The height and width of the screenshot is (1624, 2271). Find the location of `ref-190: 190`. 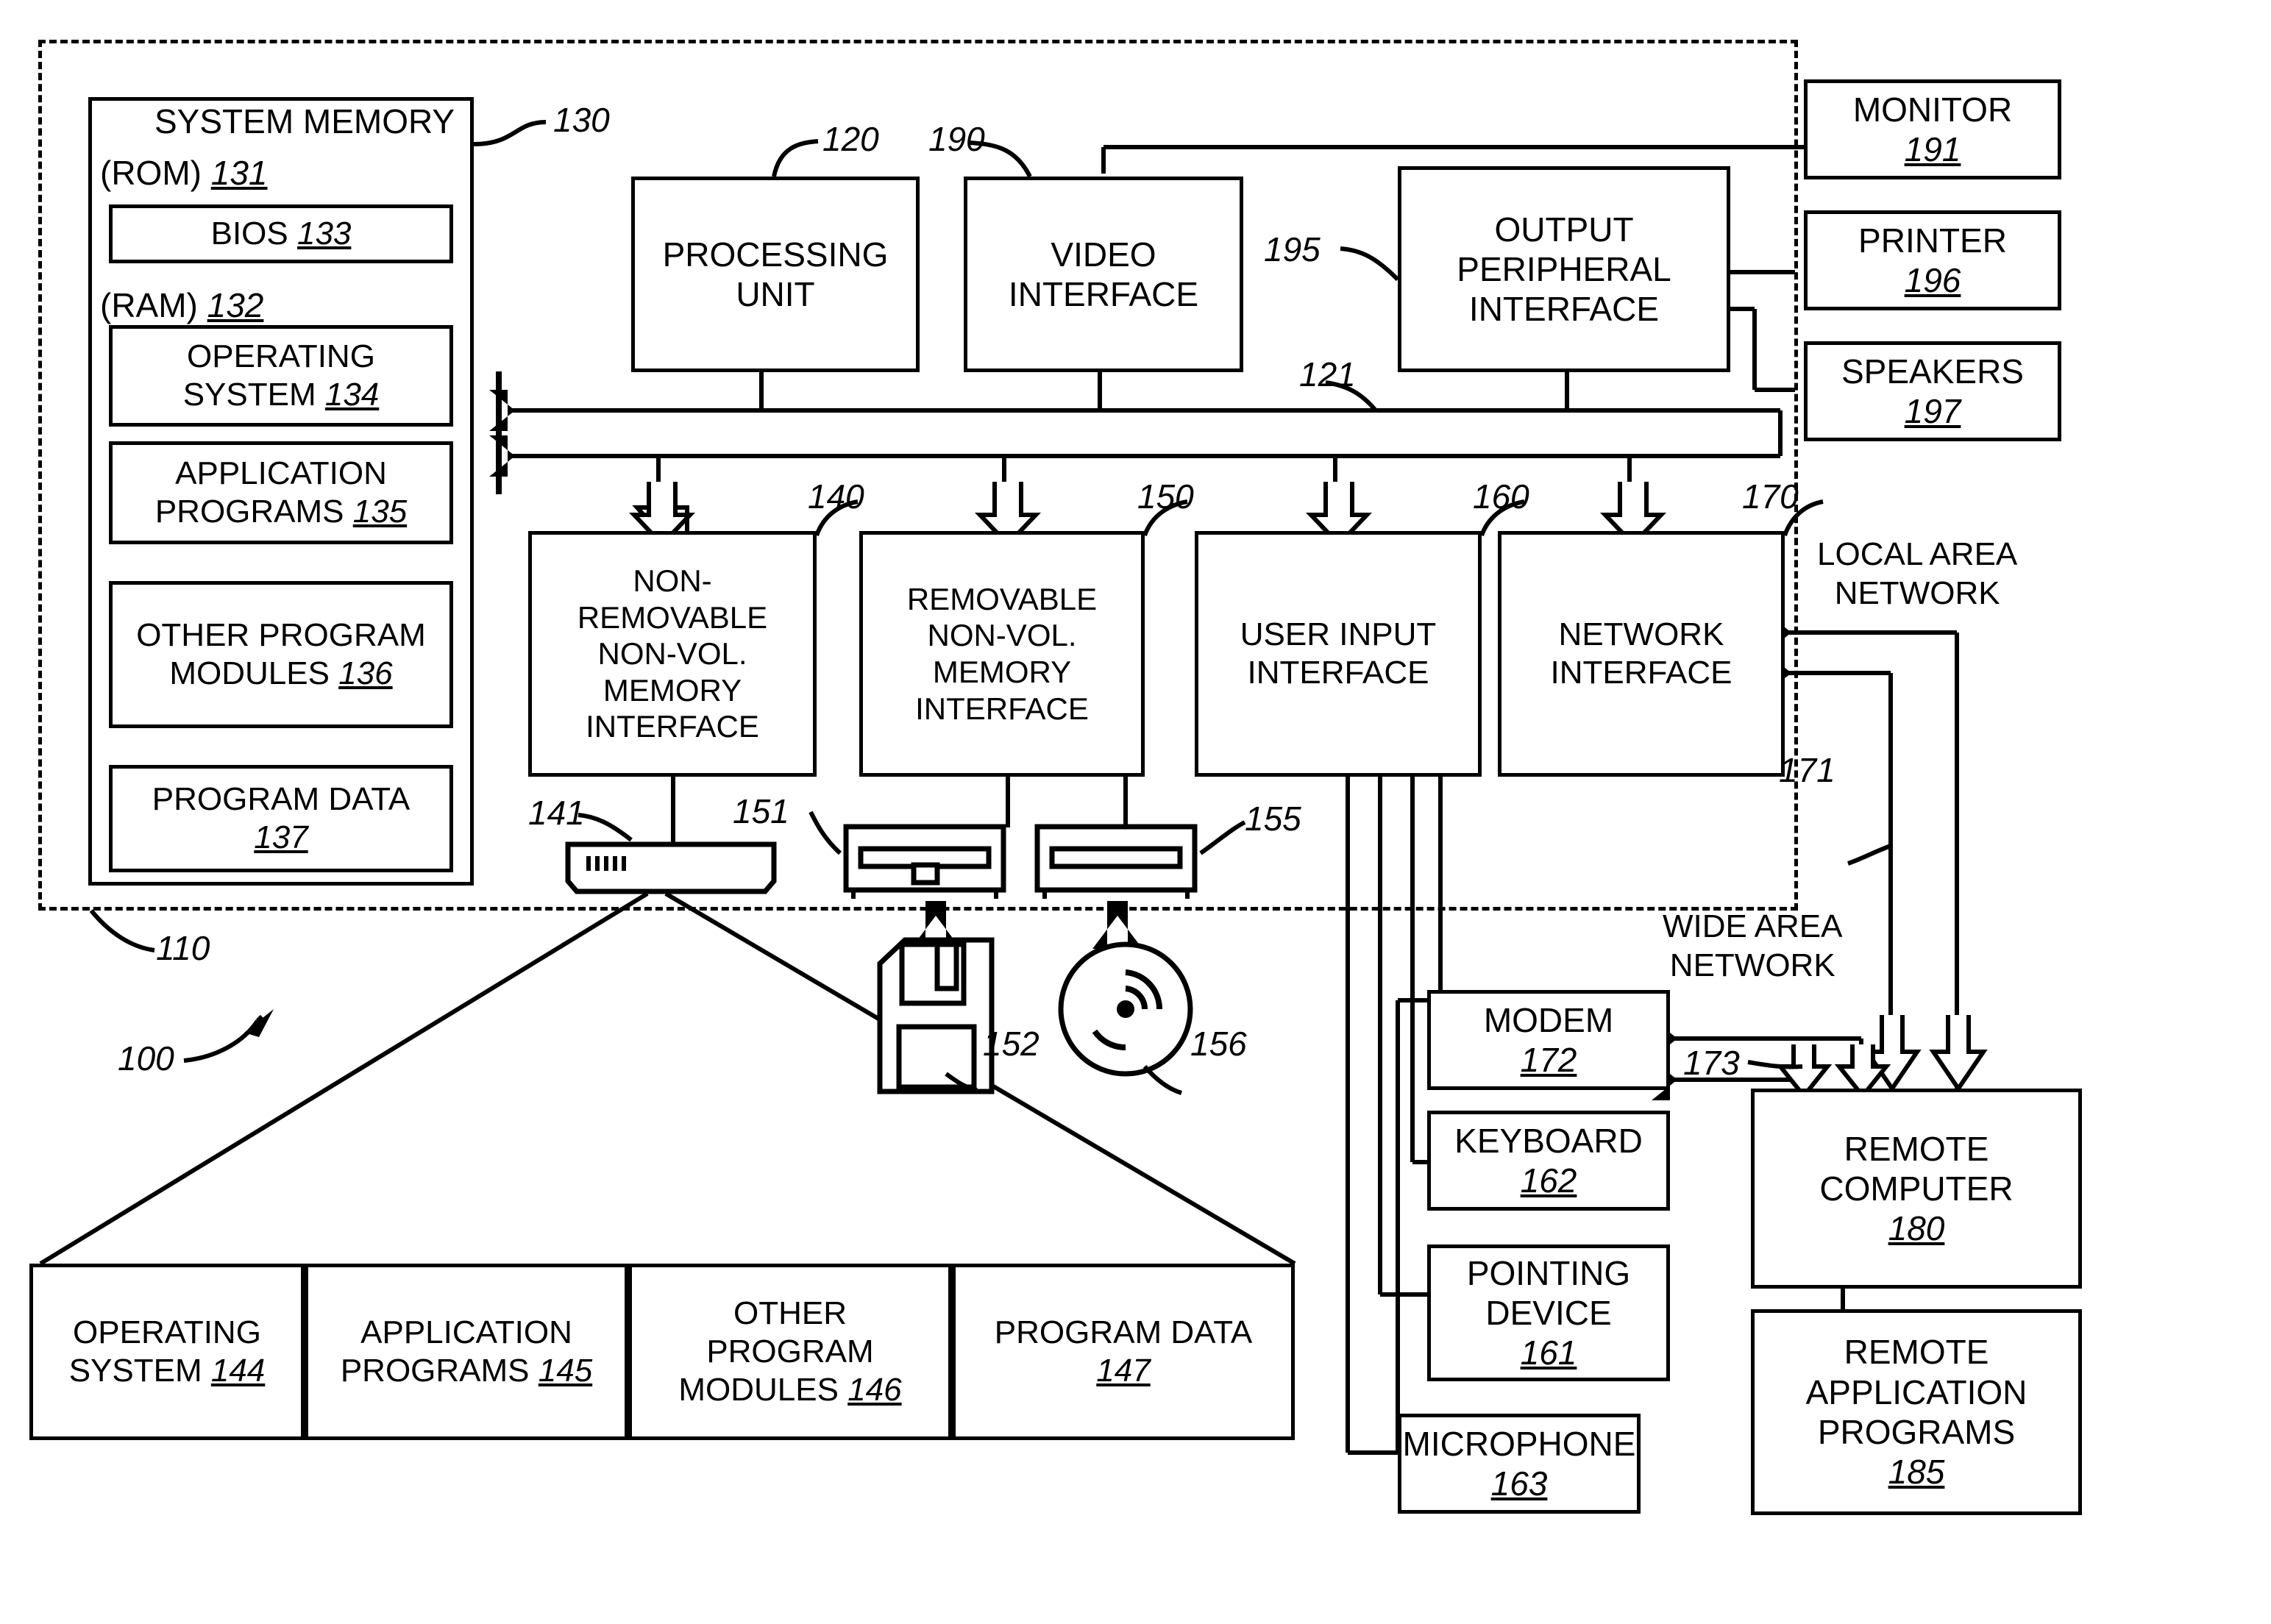

ref-190: 190 is located at coordinates (956, 139).